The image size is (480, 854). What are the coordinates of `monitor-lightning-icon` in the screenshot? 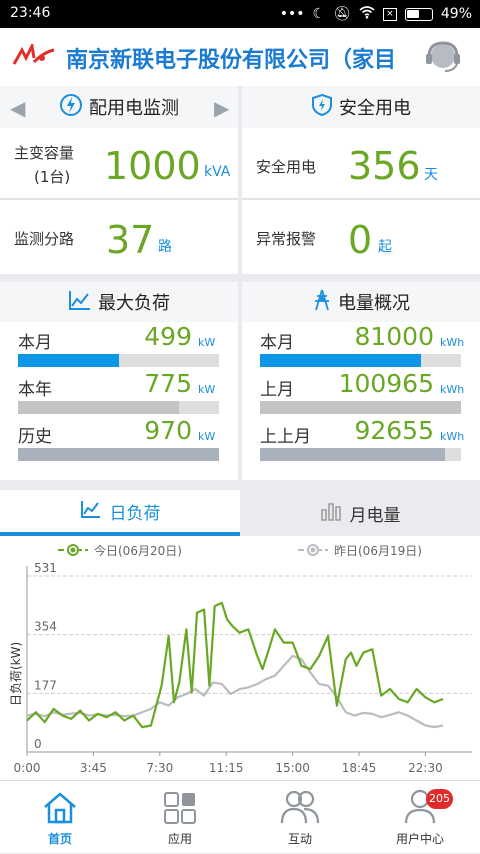 It's located at (71, 107).